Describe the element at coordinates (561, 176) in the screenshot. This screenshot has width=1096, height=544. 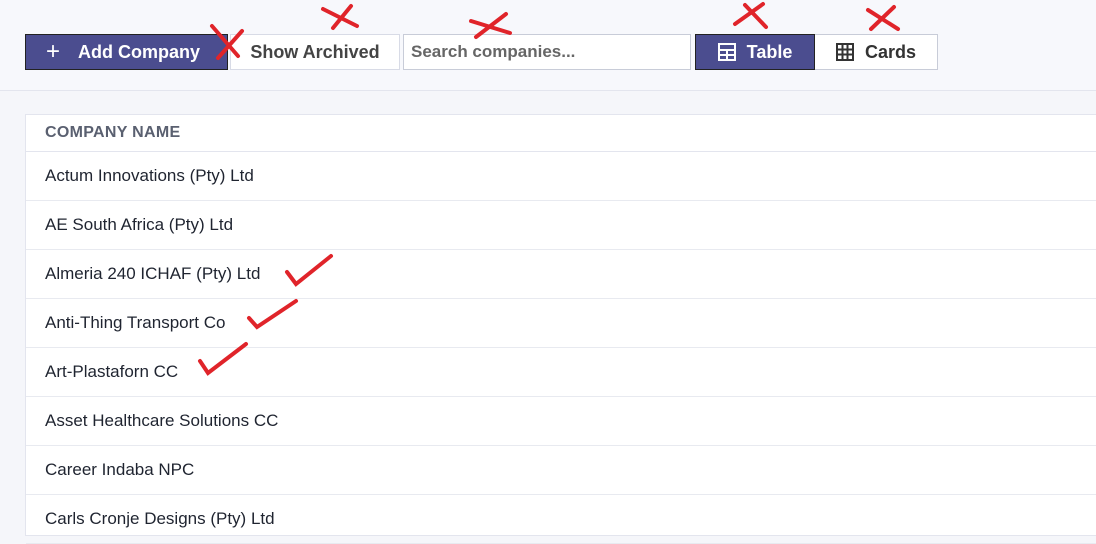
I see `table-row: Actum Innovations (Pty) Ltd` at that location.